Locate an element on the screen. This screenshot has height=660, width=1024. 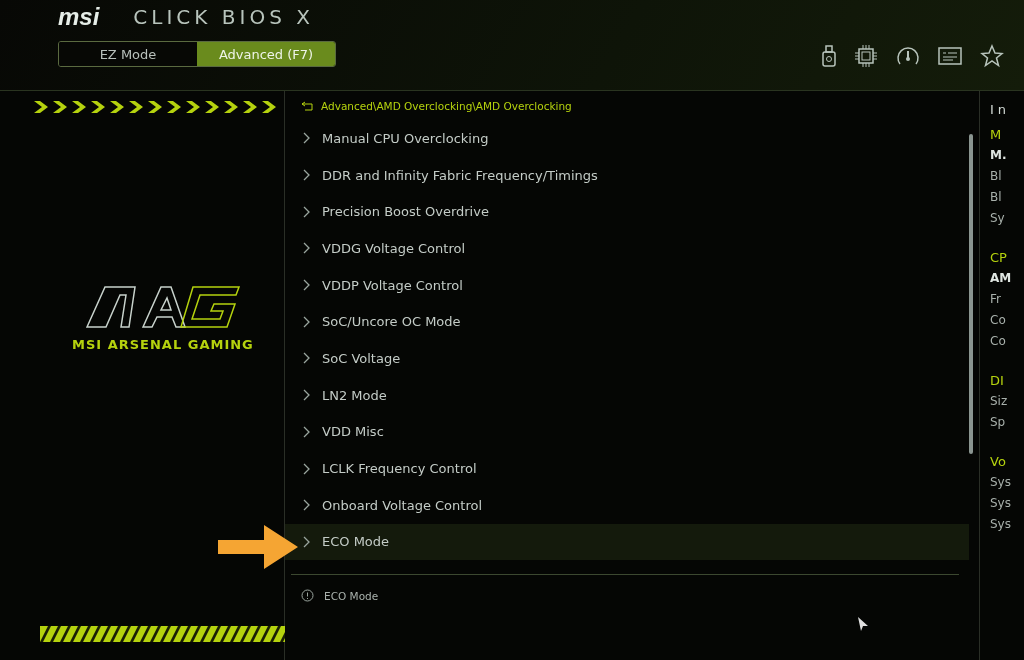
gauge-icon is located at coordinates (908, 56).